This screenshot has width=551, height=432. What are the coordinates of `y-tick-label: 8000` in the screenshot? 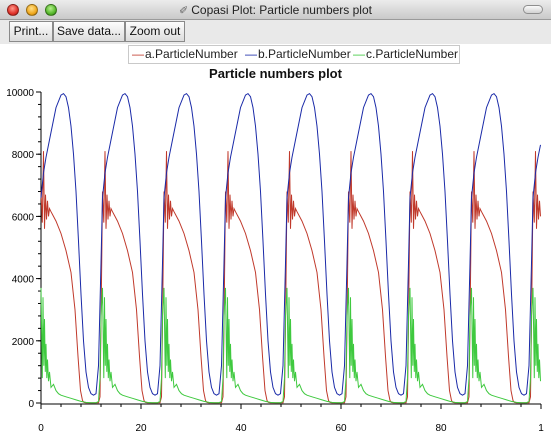 It's located at (23, 155).